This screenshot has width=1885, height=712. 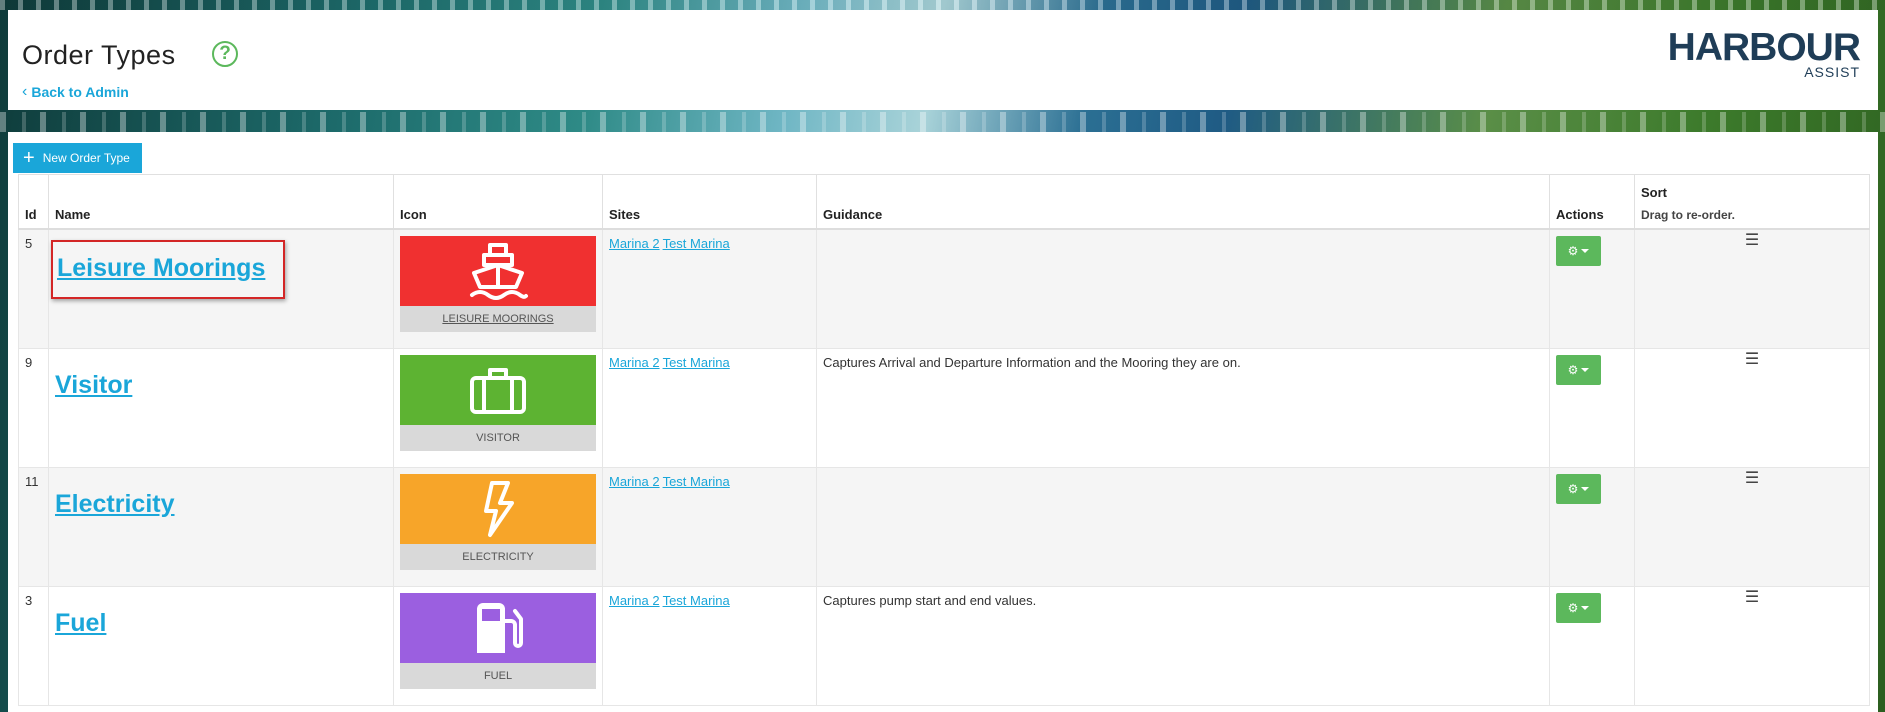 What do you see at coordinates (33, 526) in the screenshot?
I see `row-id: 11` at bounding box center [33, 526].